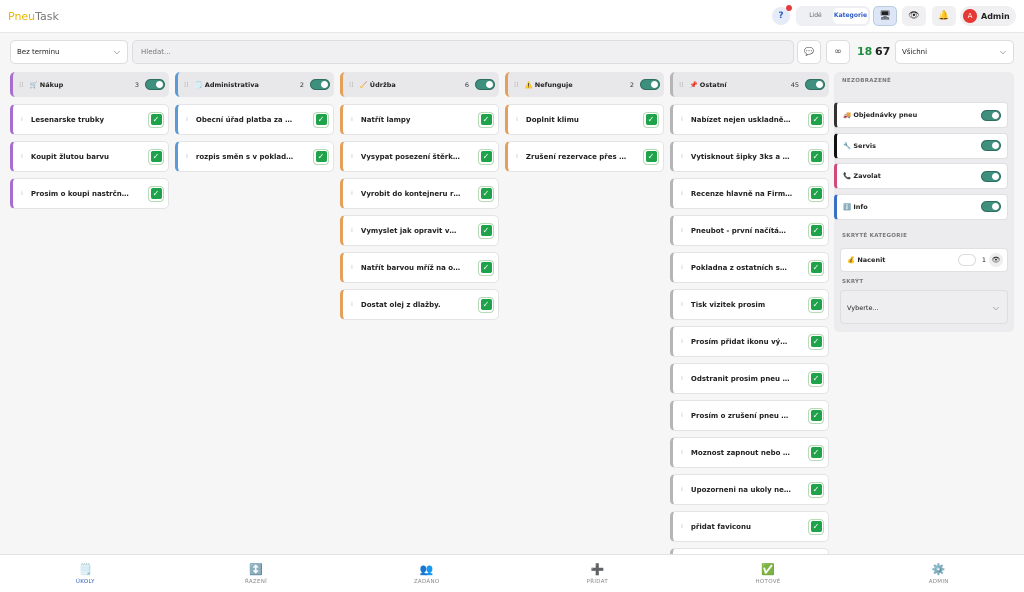 The width and height of the screenshot is (1024, 592). Describe the element at coordinates (815, 16) in the screenshot. I see `tab-people: Lidé` at that location.